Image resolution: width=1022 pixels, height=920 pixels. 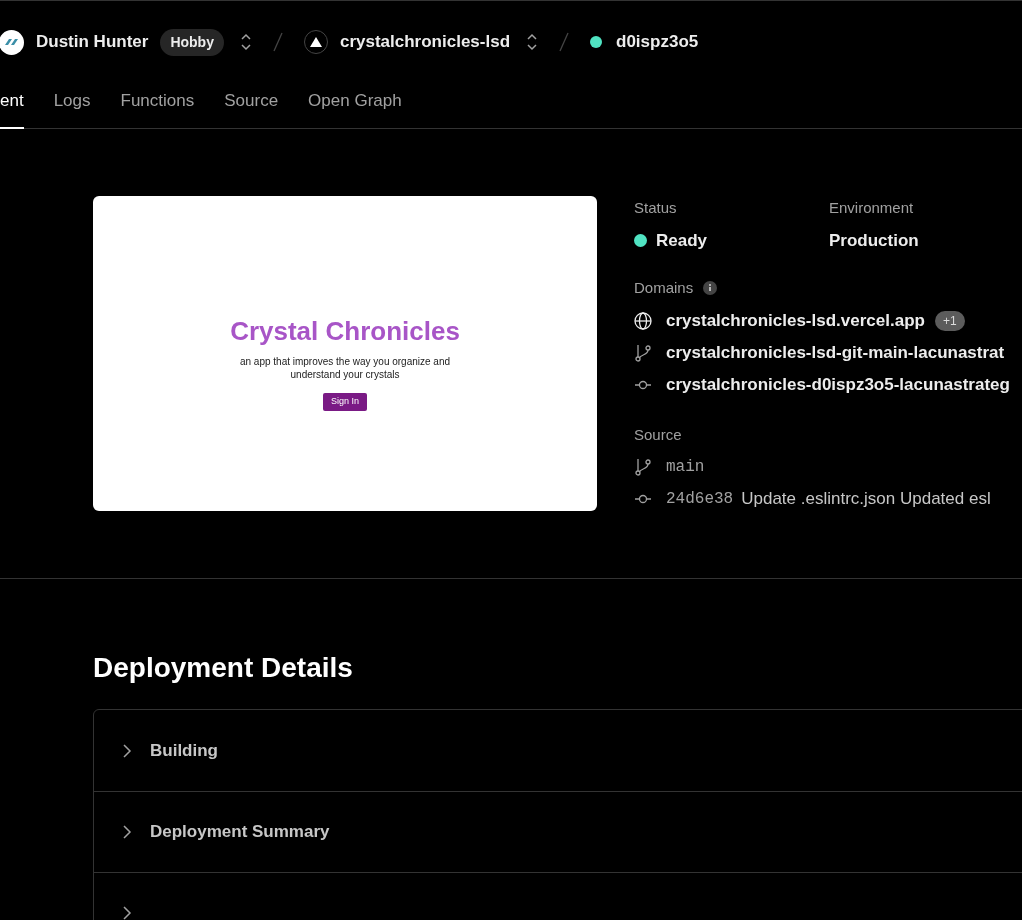 What do you see at coordinates (345, 402) in the screenshot?
I see `preview-sign-in-button: Sign In` at bounding box center [345, 402].